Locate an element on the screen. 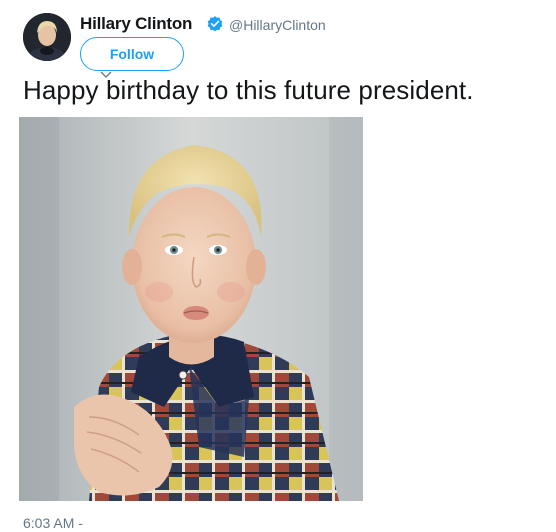  follow-button: Follow is located at coordinates (132, 54).